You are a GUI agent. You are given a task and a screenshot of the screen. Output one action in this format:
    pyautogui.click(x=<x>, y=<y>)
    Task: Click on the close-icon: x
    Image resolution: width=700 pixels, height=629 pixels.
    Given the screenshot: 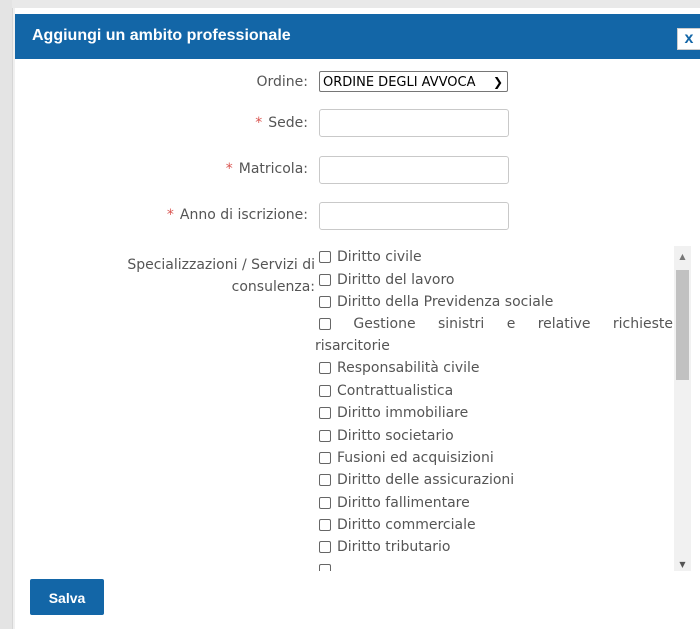 What is the action you would take?
    pyautogui.click(x=689, y=38)
    